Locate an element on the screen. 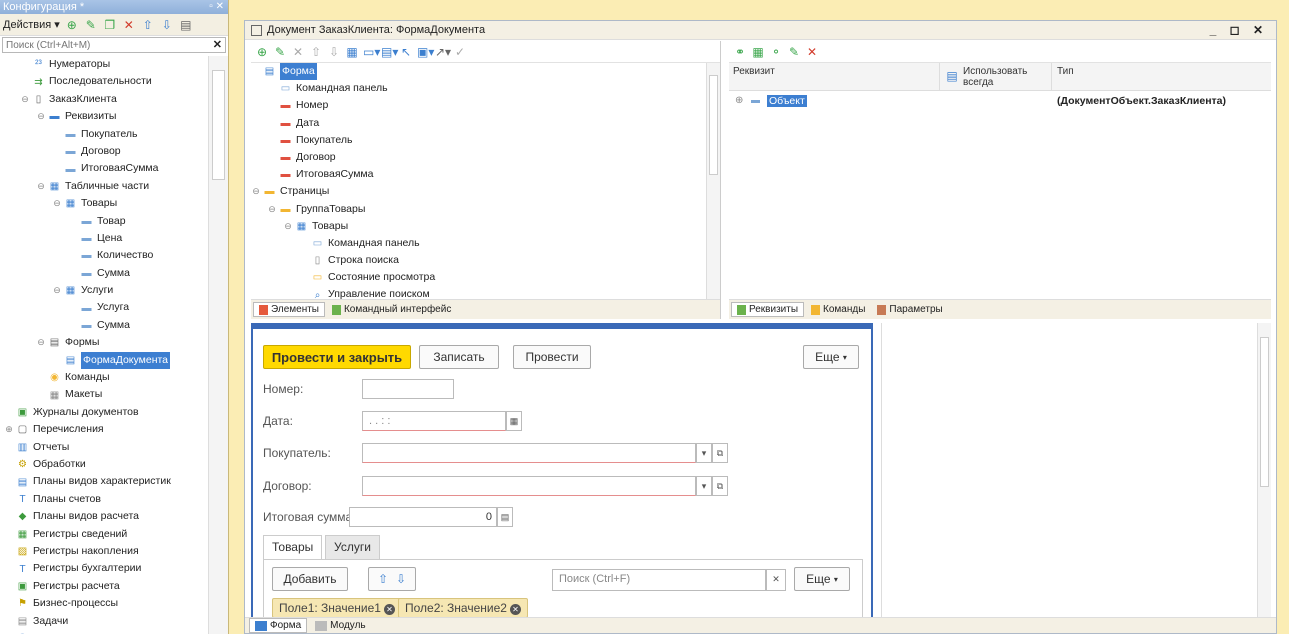 The height and width of the screenshot is (634, 1289). tab-attributes: Реквизиты is located at coordinates (768, 309).